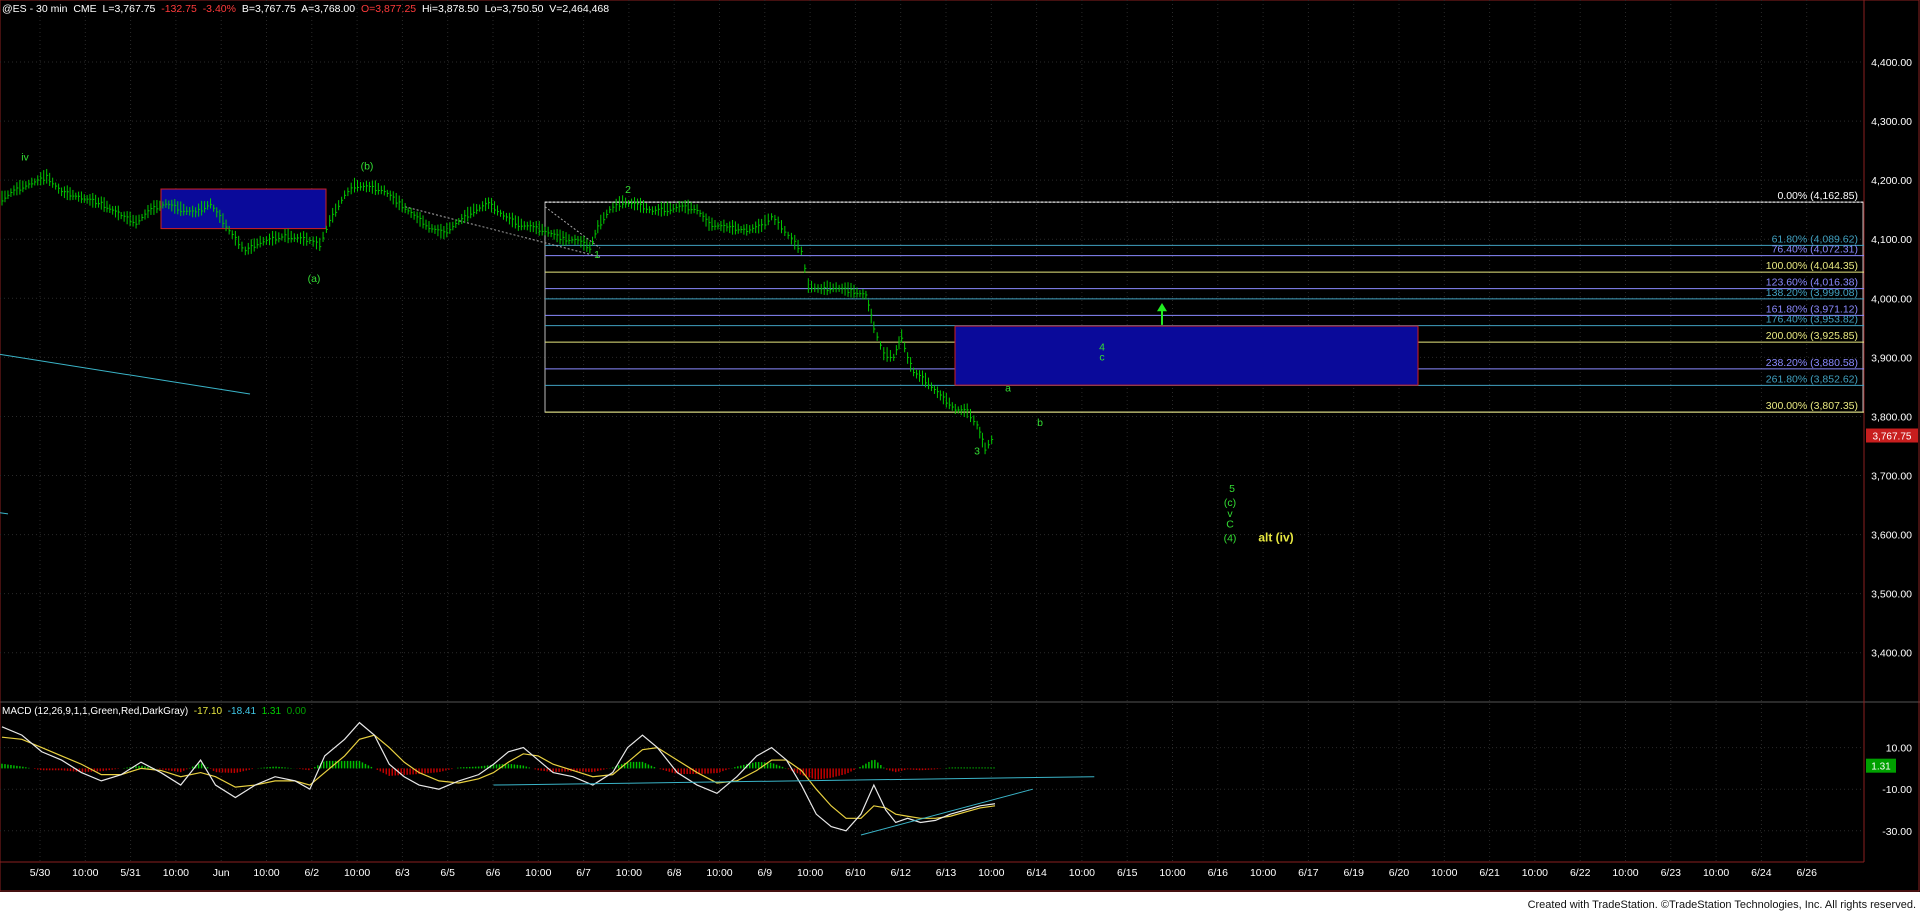 This screenshot has height=912, width=1920. What do you see at coordinates (1232, 489) in the screenshot?
I see `wave-label: 5` at bounding box center [1232, 489].